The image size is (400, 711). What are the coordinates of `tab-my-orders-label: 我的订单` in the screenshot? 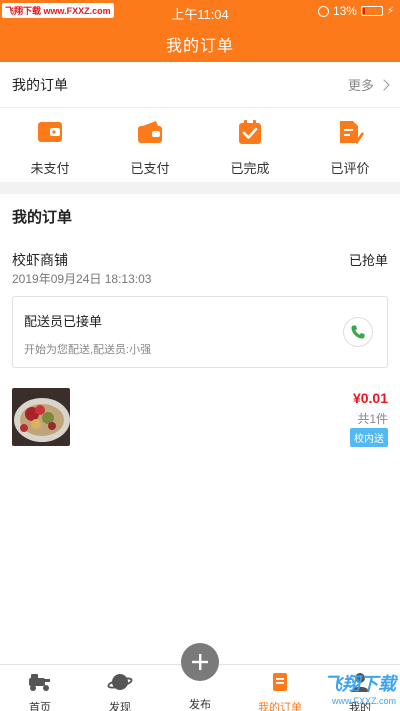 It's located at (280, 706).